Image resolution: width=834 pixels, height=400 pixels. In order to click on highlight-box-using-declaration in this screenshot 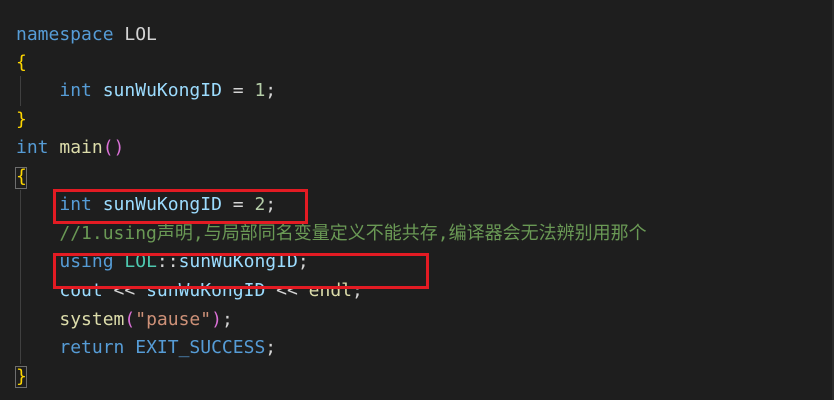, I will do `click(241, 271)`.